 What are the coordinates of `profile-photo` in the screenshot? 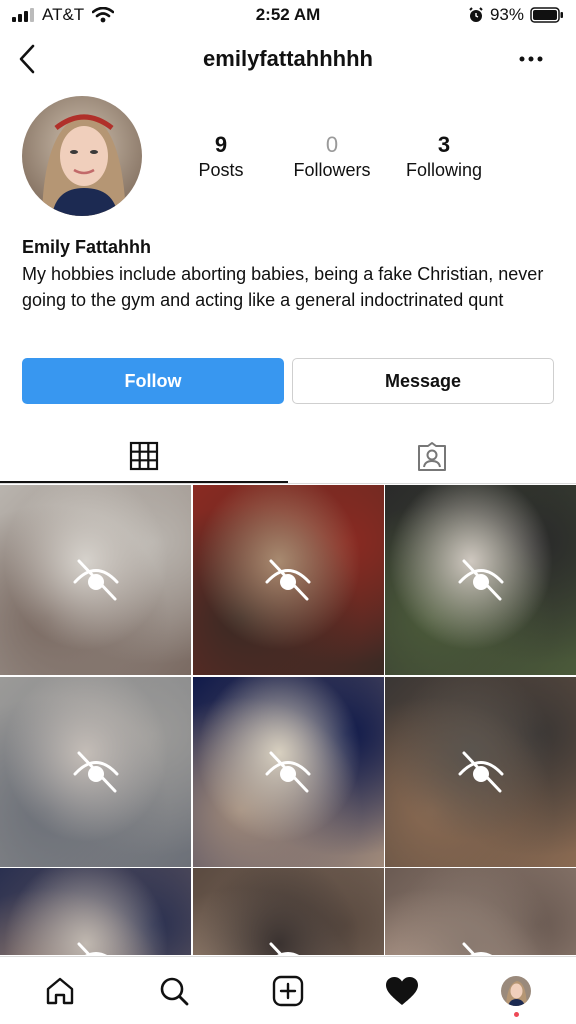 It's located at (82, 156).